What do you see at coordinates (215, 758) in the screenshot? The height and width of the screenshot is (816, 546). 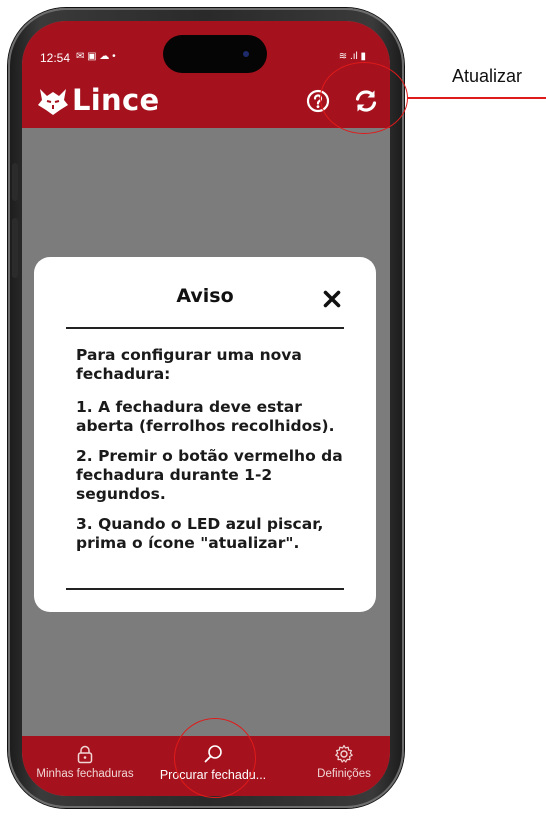 I see `search-callout-circle` at bounding box center [215, 758].